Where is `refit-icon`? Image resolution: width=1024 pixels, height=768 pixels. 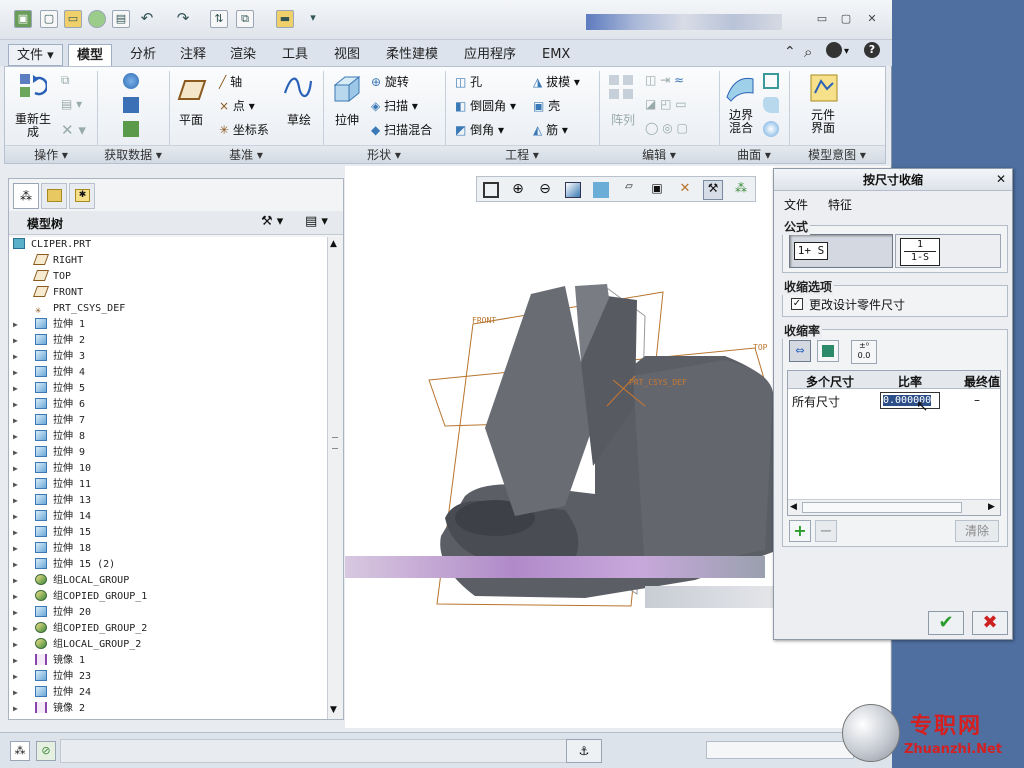 refit-icon is located at coordinates (491, 190).